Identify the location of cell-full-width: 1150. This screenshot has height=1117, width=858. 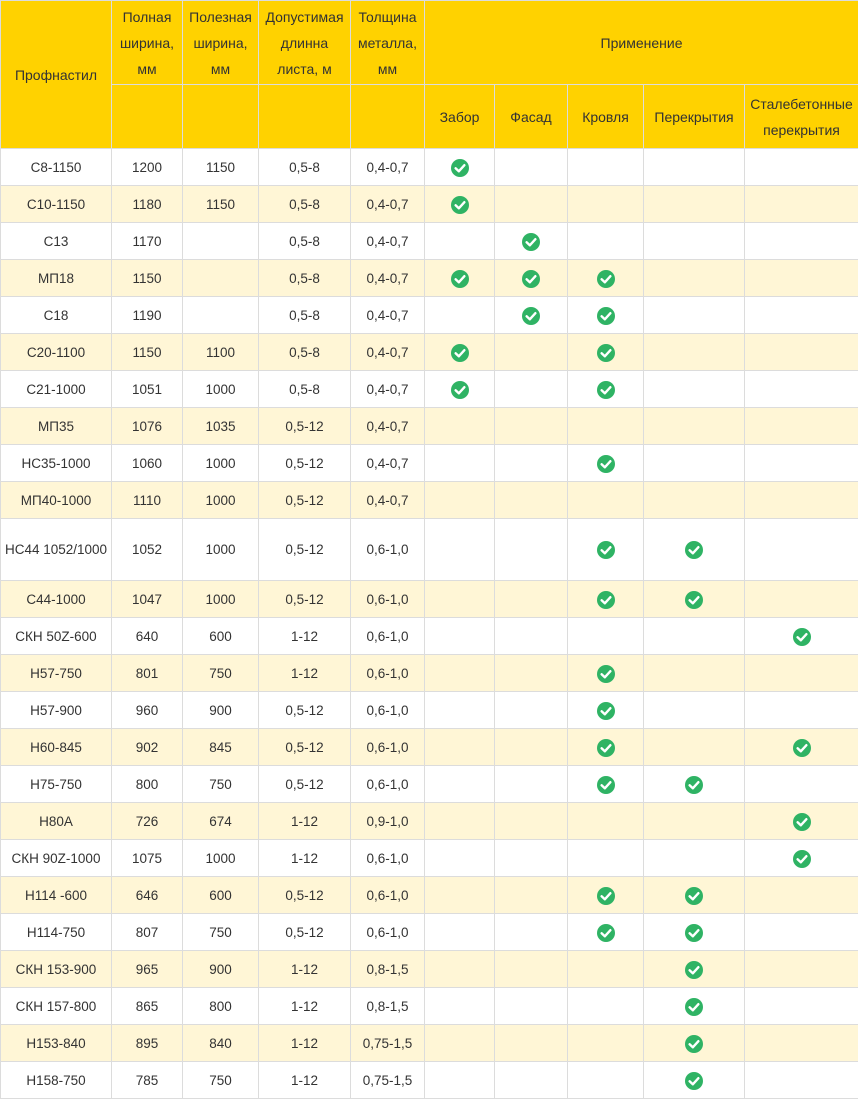
(147, 352).